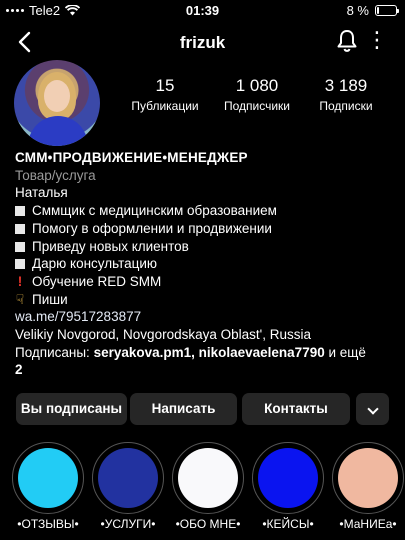 Image resolution: width=405 pixels, height=540 pixels. Describe the element at coordinates (377, 41) in the screenshot. I see `more-icon: ⋮` at that location.